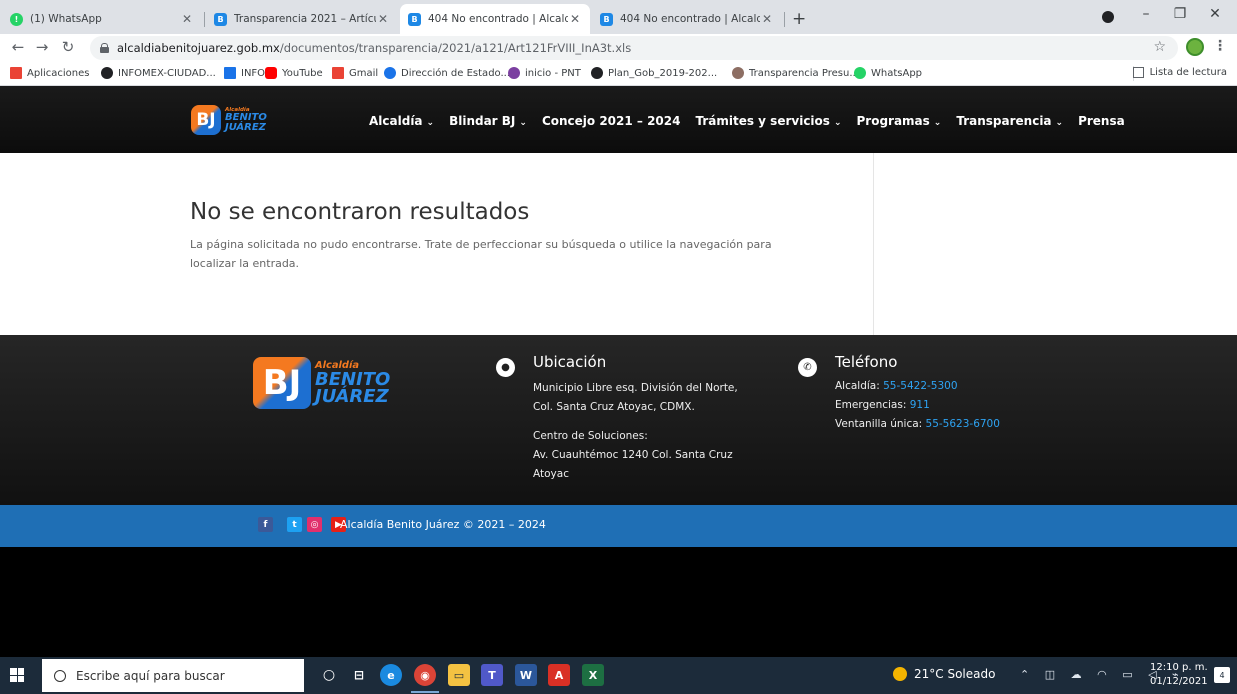  What do you see at coordinates (1009, 121) in the screenshot?
I see `nav-transparencia: Transparencia ⌄` at bounding box center [1009, 121].